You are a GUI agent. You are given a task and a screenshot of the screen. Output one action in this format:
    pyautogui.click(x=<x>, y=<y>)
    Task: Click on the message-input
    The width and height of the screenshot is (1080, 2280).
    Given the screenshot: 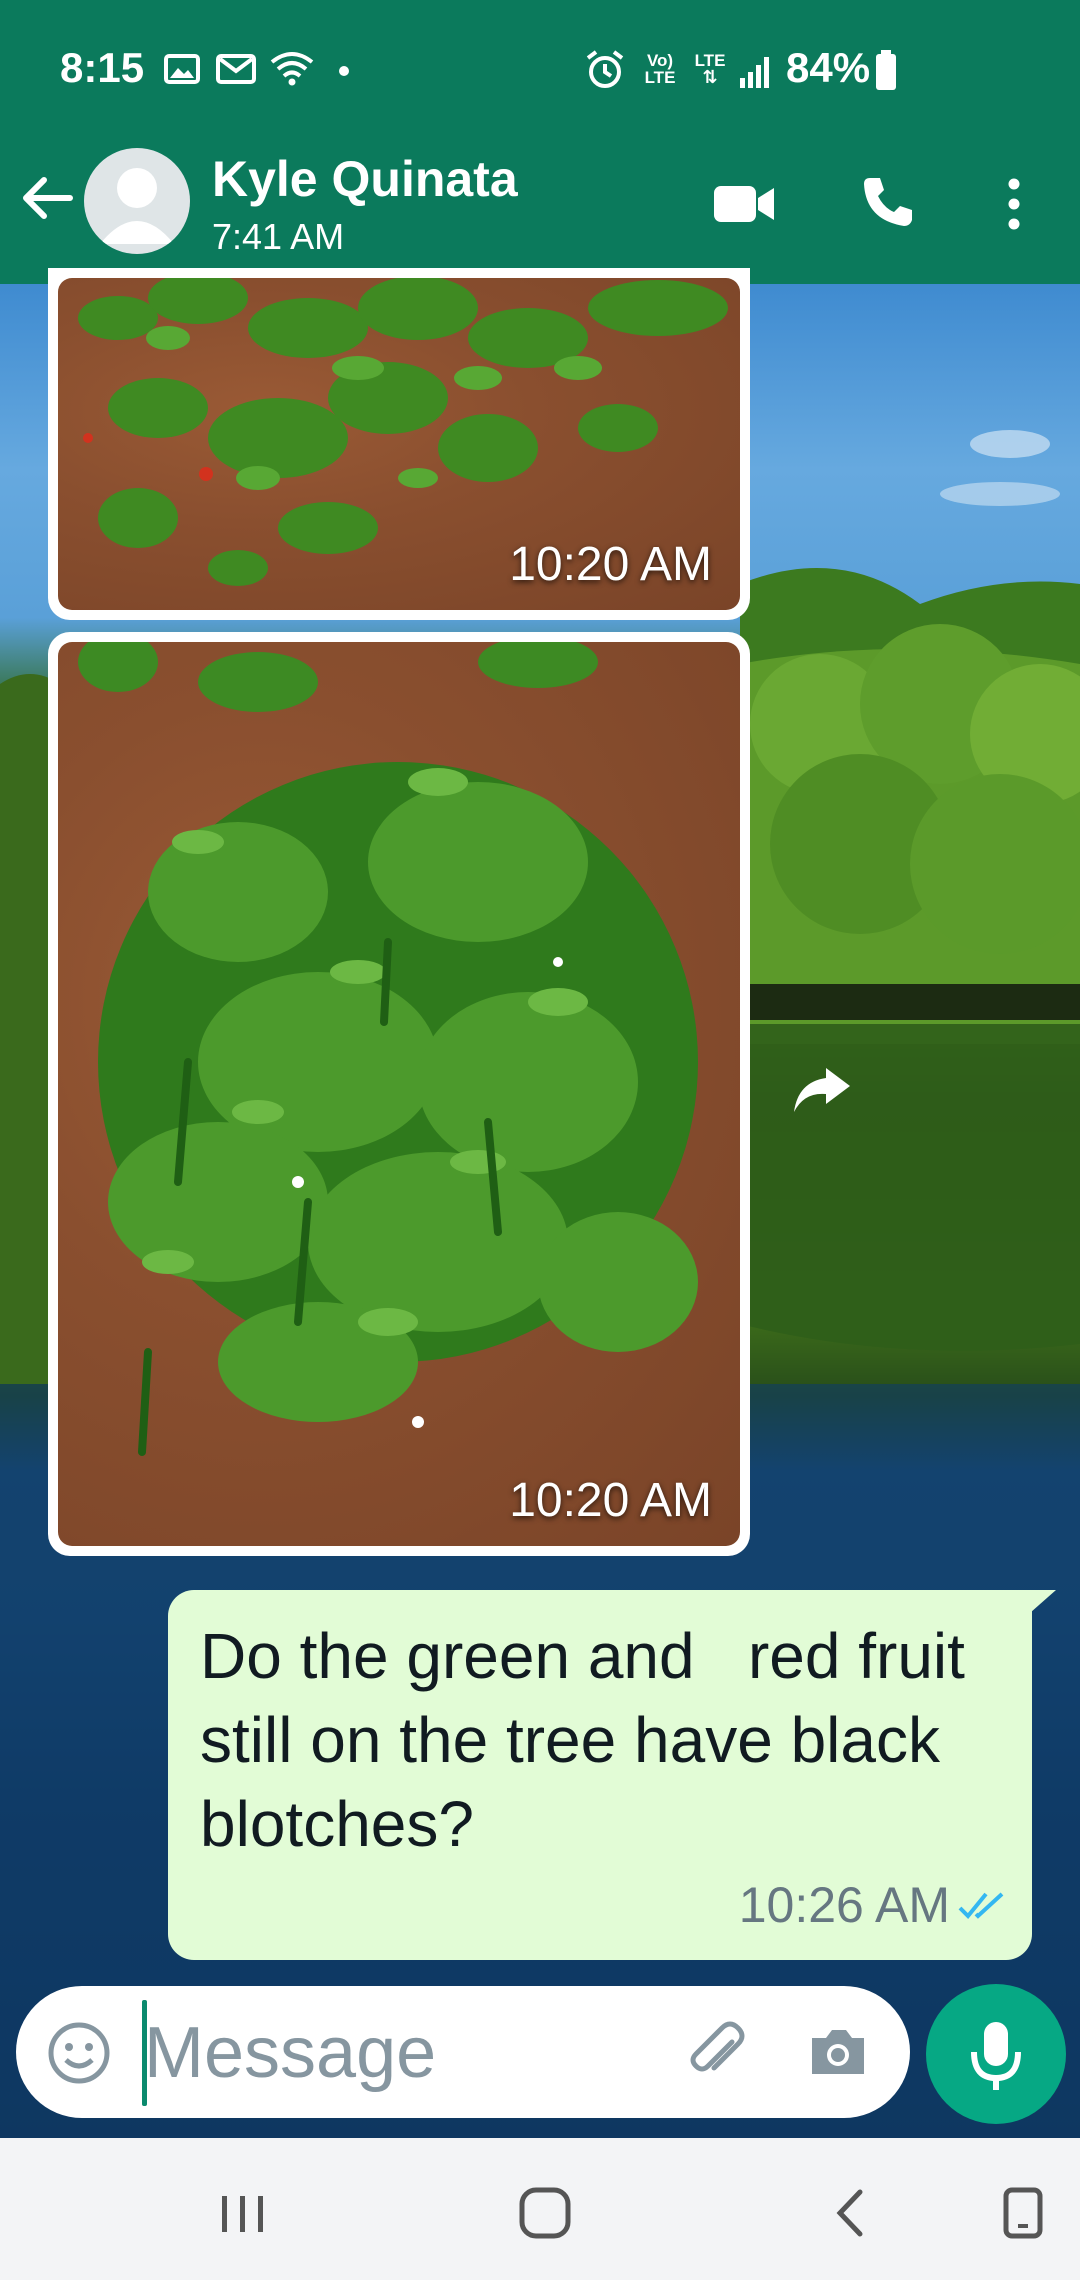 What is the action you would take?
    pyautogui.click(x=404, y=2053)
    